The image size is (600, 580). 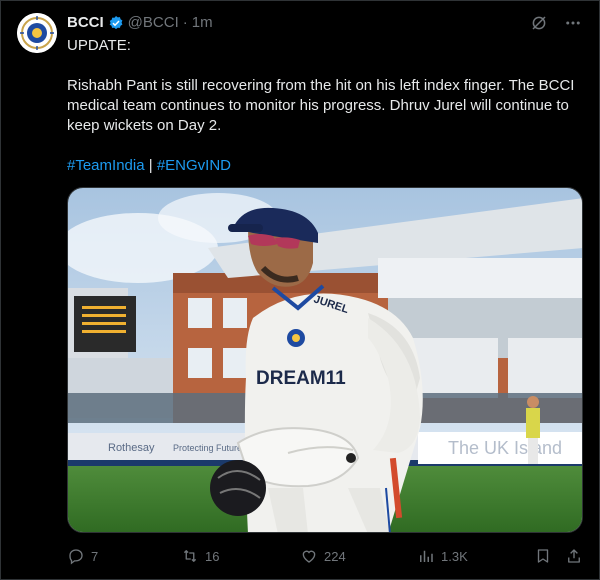 I want to click on action-bar: 7 16 224 1.3K, so click(x=325, y=556).